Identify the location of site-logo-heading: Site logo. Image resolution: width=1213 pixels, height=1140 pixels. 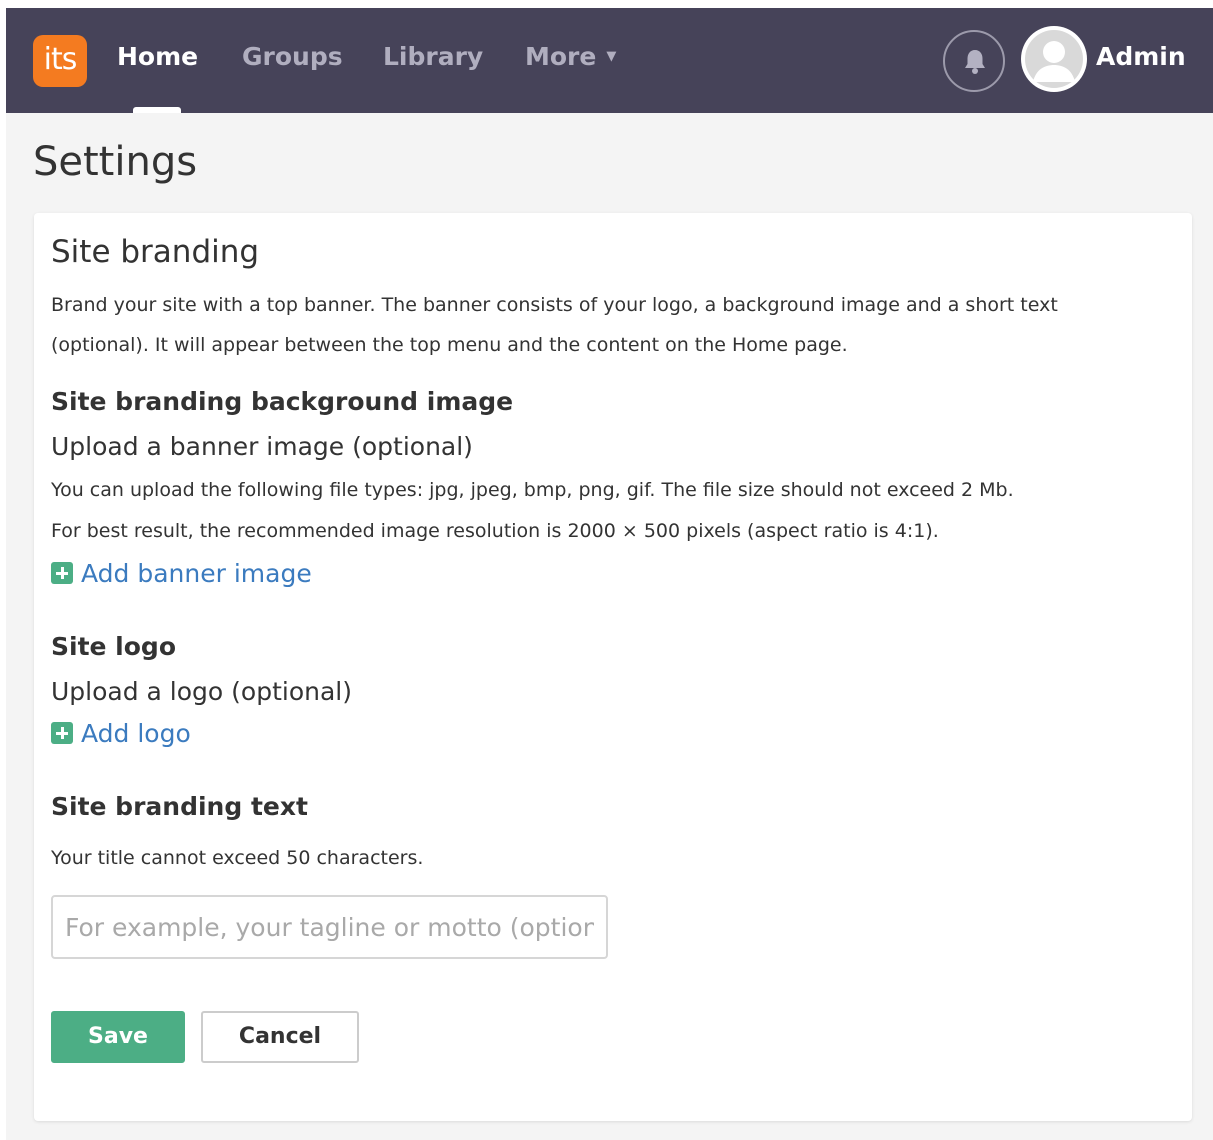
(113, 646).